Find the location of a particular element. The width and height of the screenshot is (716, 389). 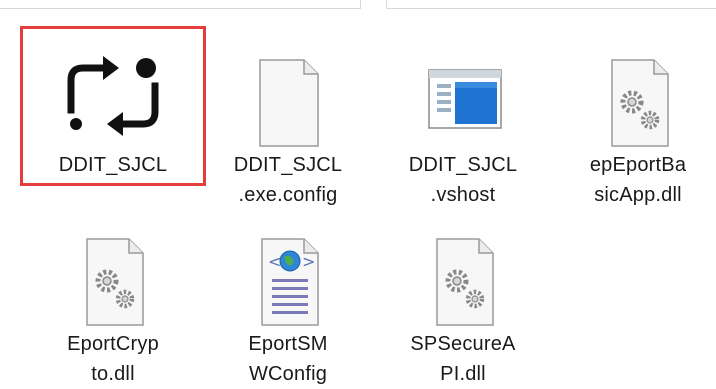

file-name: DDIT_SJCL .exe.config is located at coordinates (288, 180).